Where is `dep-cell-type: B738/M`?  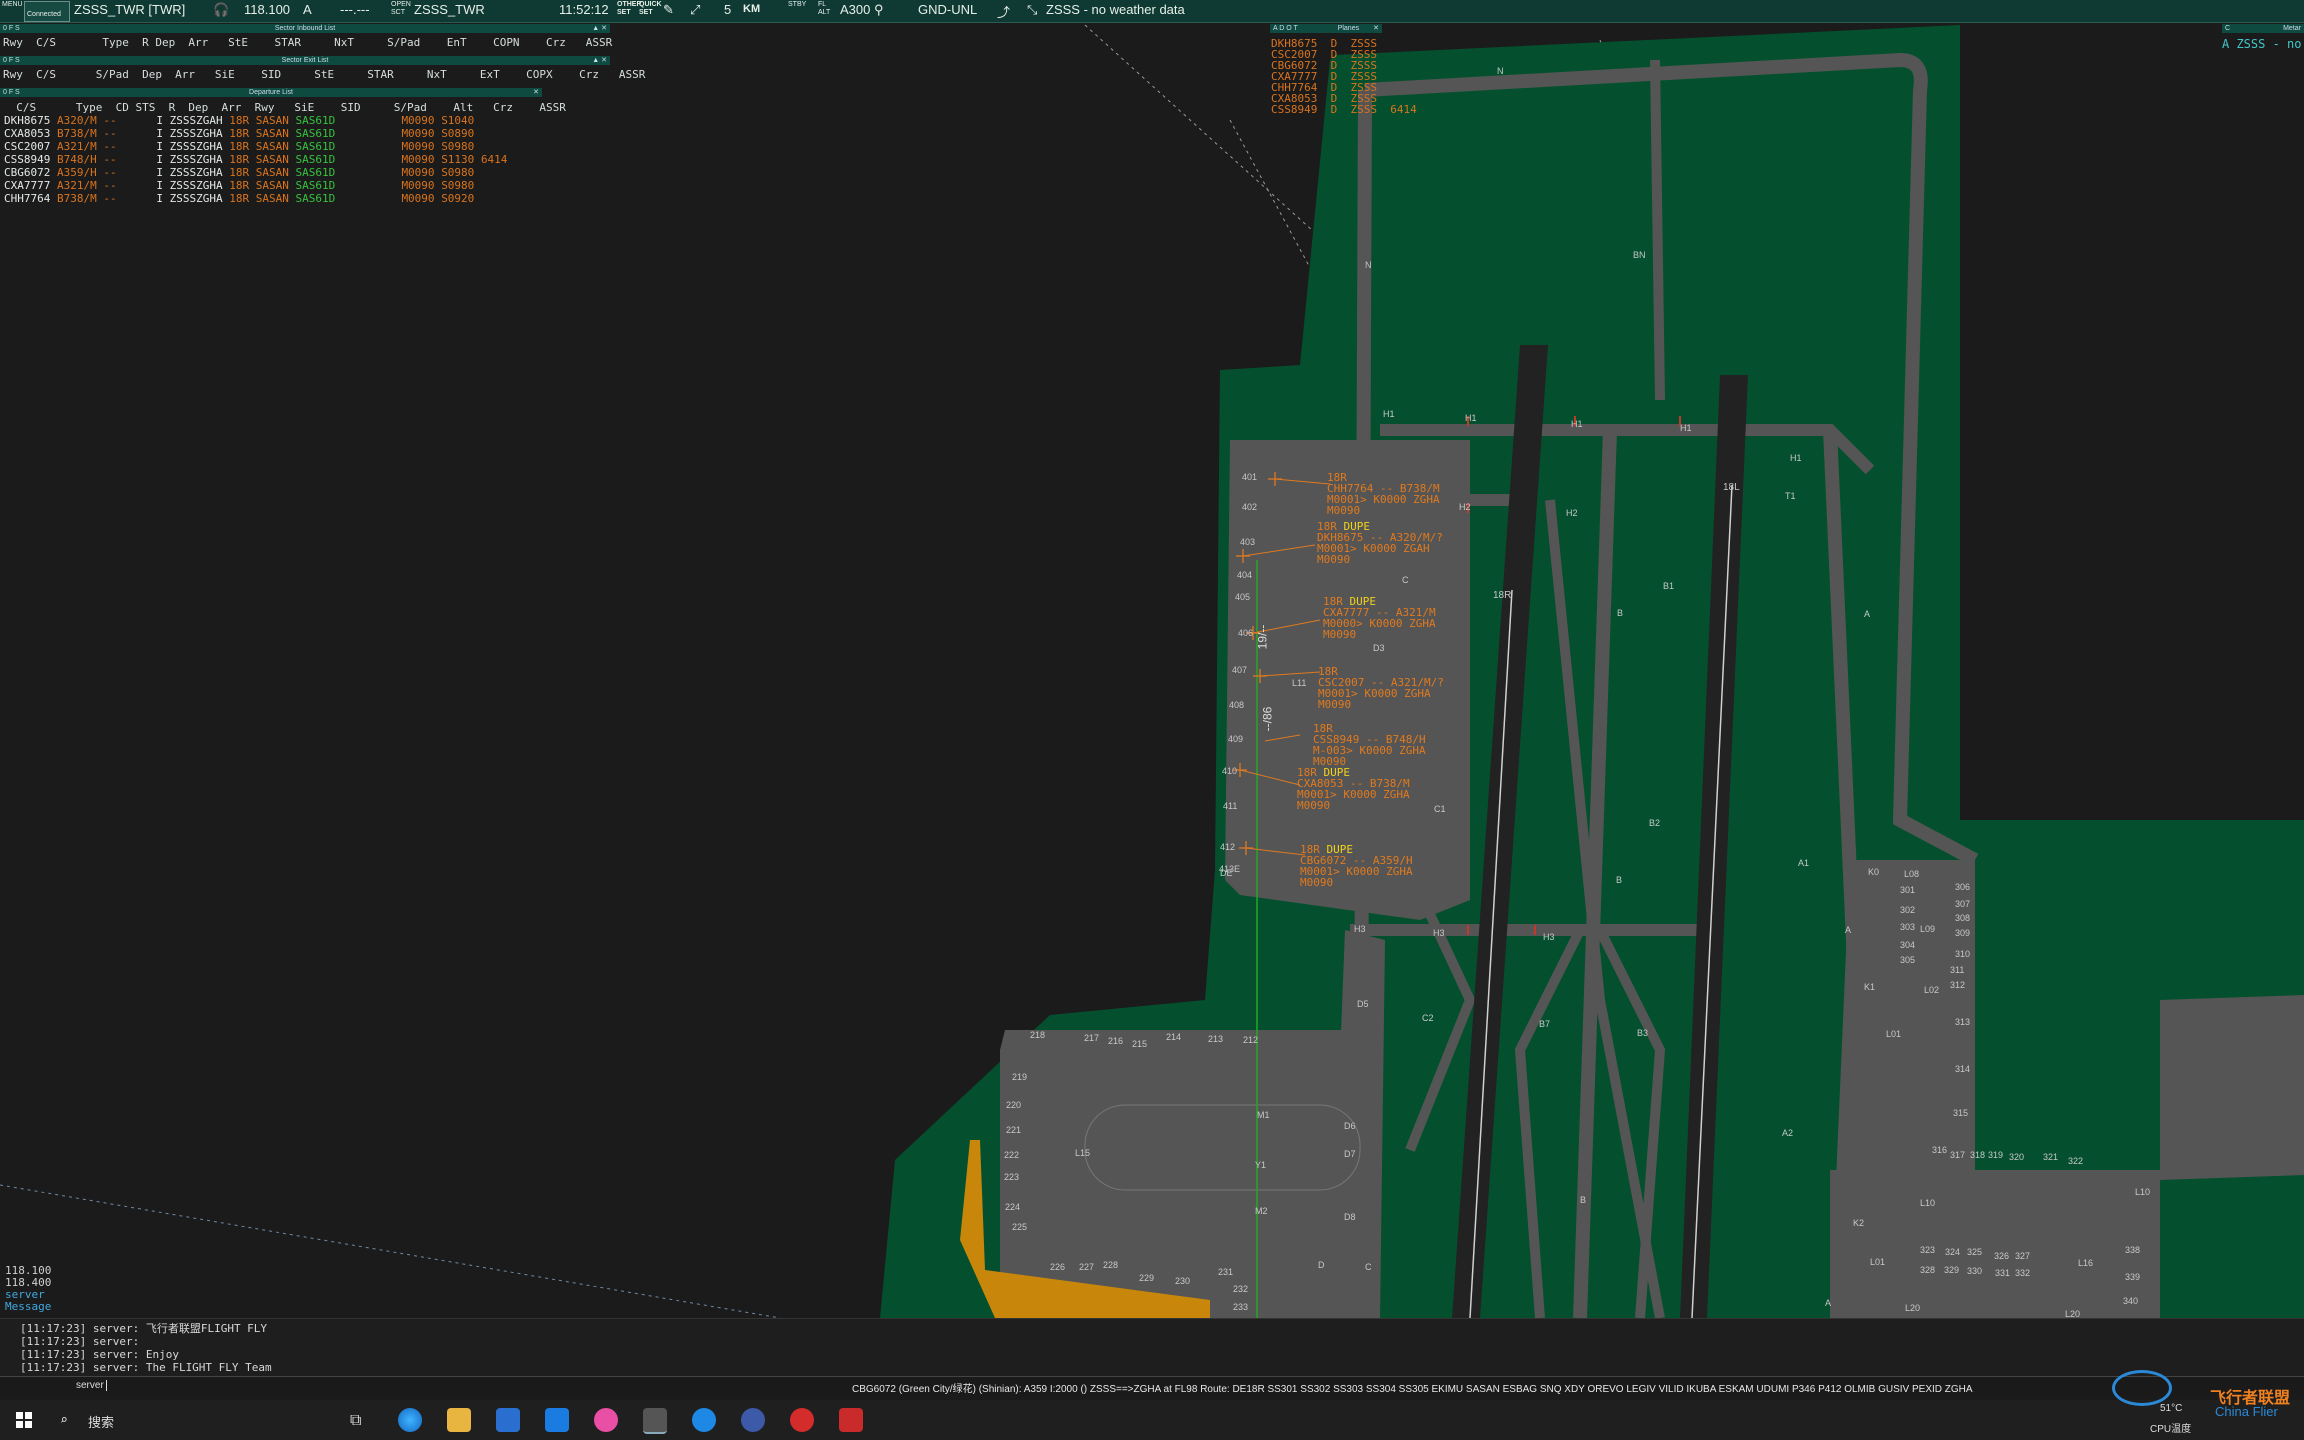 dep-cell-type: B738/M is located at coordinates (80, 198).